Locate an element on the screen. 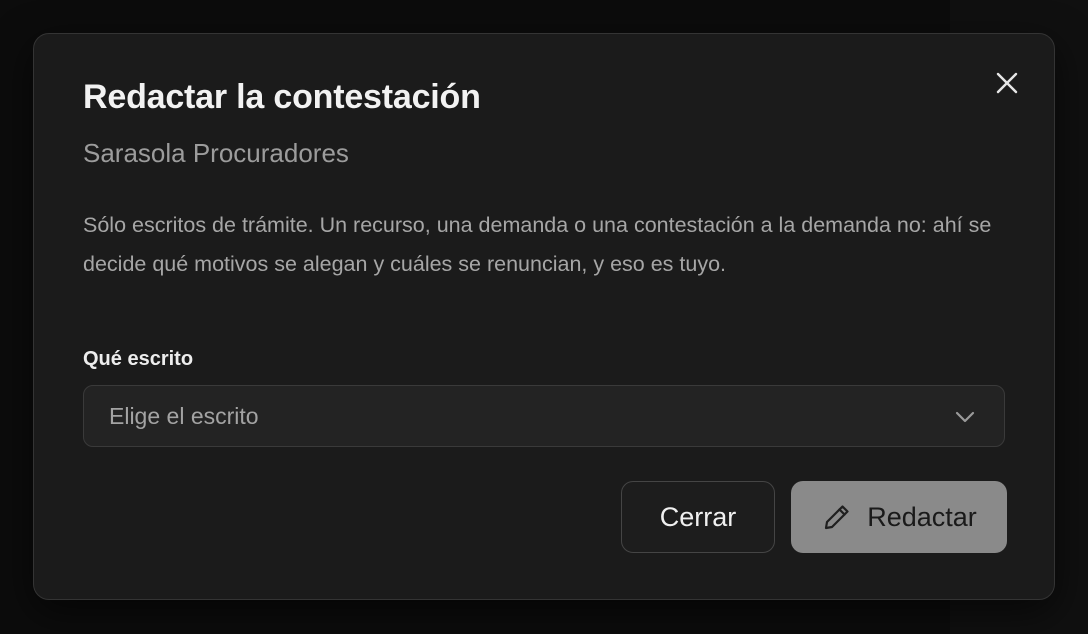  document-type-select: Elige el escrito is located at coordinates (544, 416).